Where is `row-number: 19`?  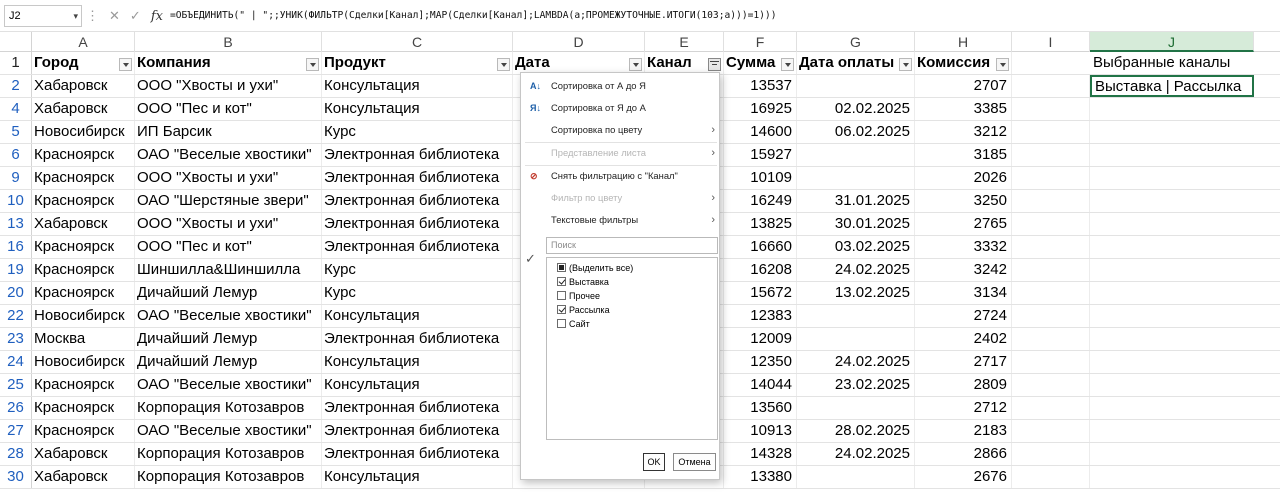
row-number: 19 is located at coordinates (16, 270).